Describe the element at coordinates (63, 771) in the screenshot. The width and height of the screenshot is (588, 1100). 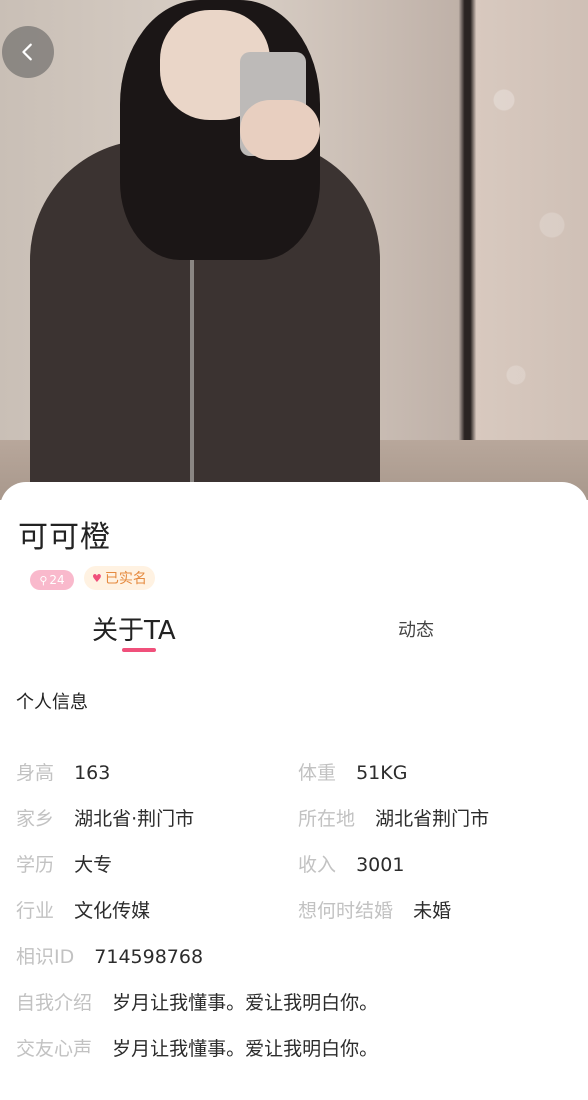
I see `info-row-height: 身高 163` at that location.